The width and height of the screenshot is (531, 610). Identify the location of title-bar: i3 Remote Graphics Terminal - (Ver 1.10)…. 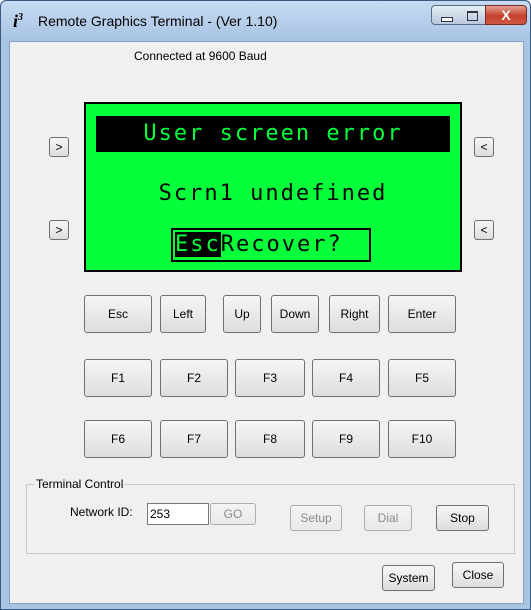
(265, 21).